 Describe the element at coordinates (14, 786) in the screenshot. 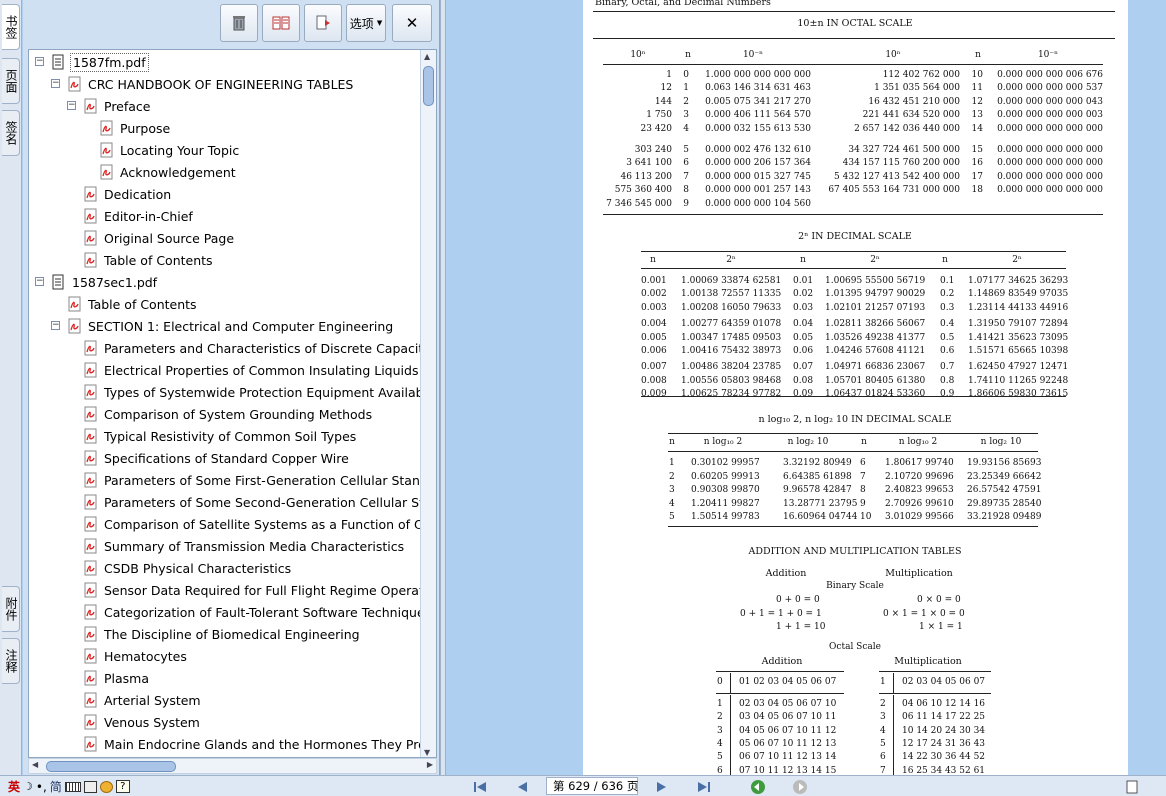

I see `ime-english-toggle: 英` at that location.